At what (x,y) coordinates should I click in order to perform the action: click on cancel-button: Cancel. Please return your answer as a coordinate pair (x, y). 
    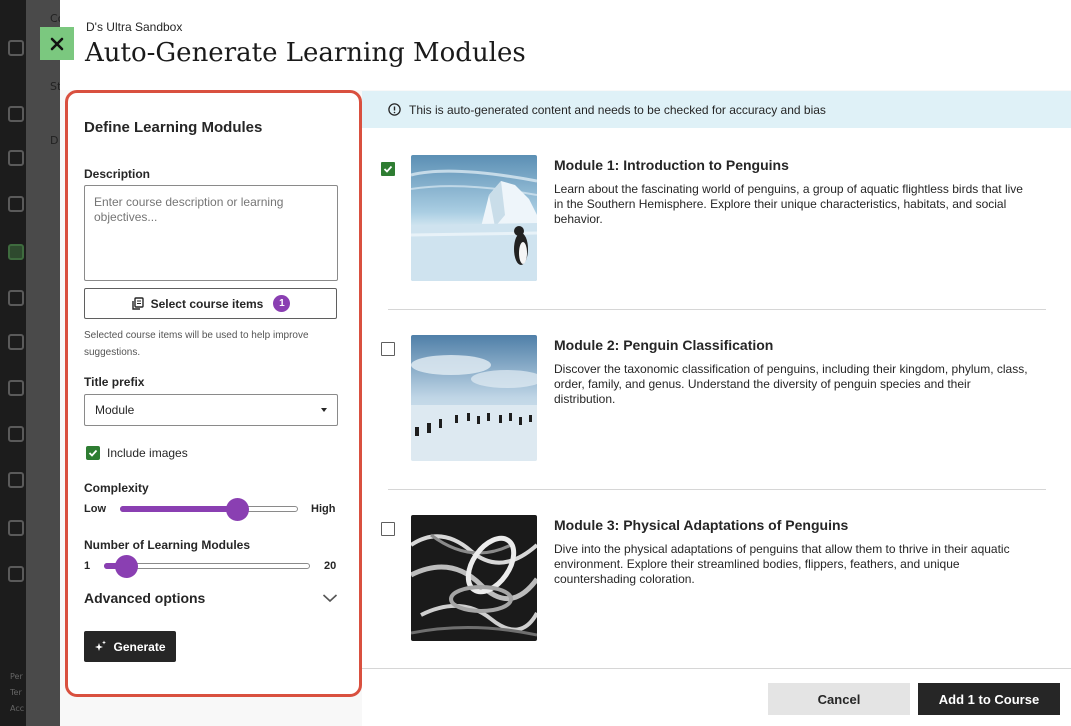
    Looking at the image, I should click on (839, 699).